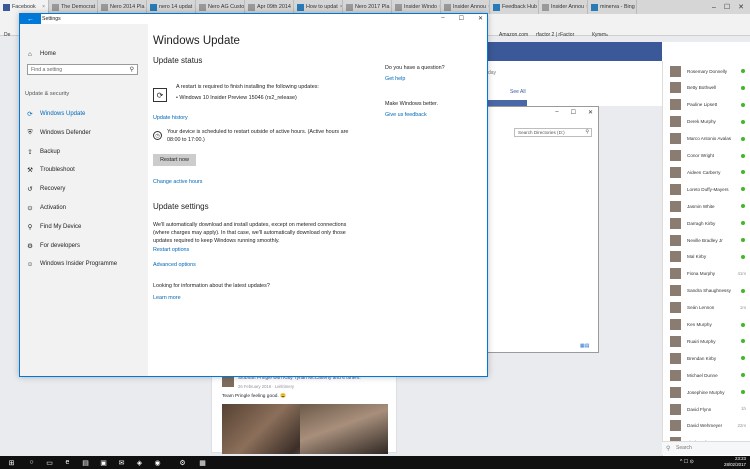 The height and width of the screenshot is (469, 750). What do you see at coordinates (706, 257) in the screenshot?
I see `chat-contact: Mal Kirby` at bounding box center [706, 257].